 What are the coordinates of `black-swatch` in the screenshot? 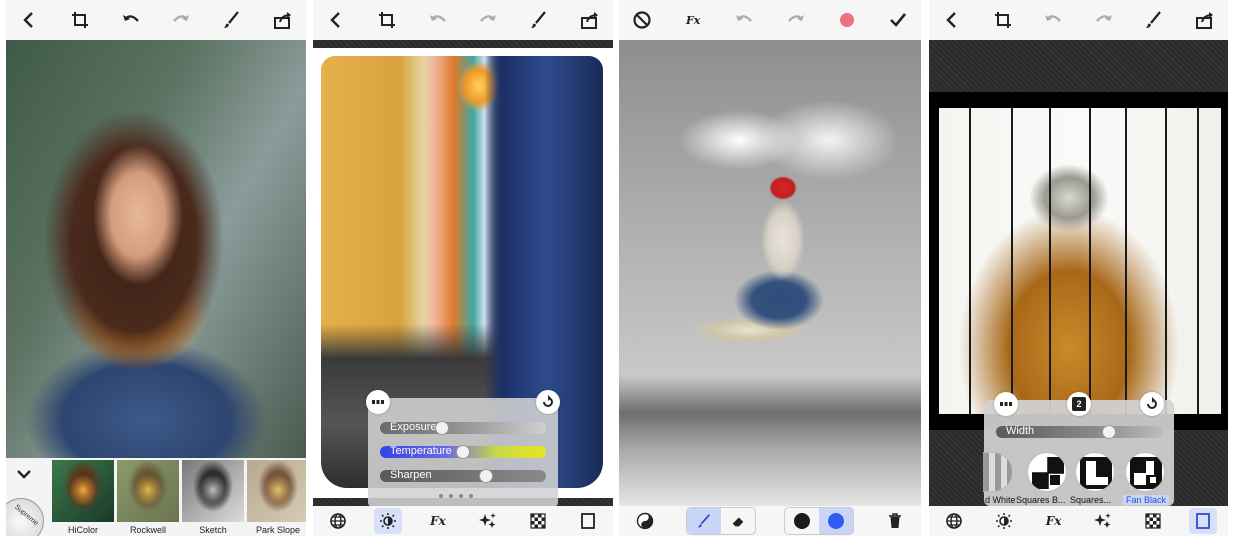 It's located at (801, 521).